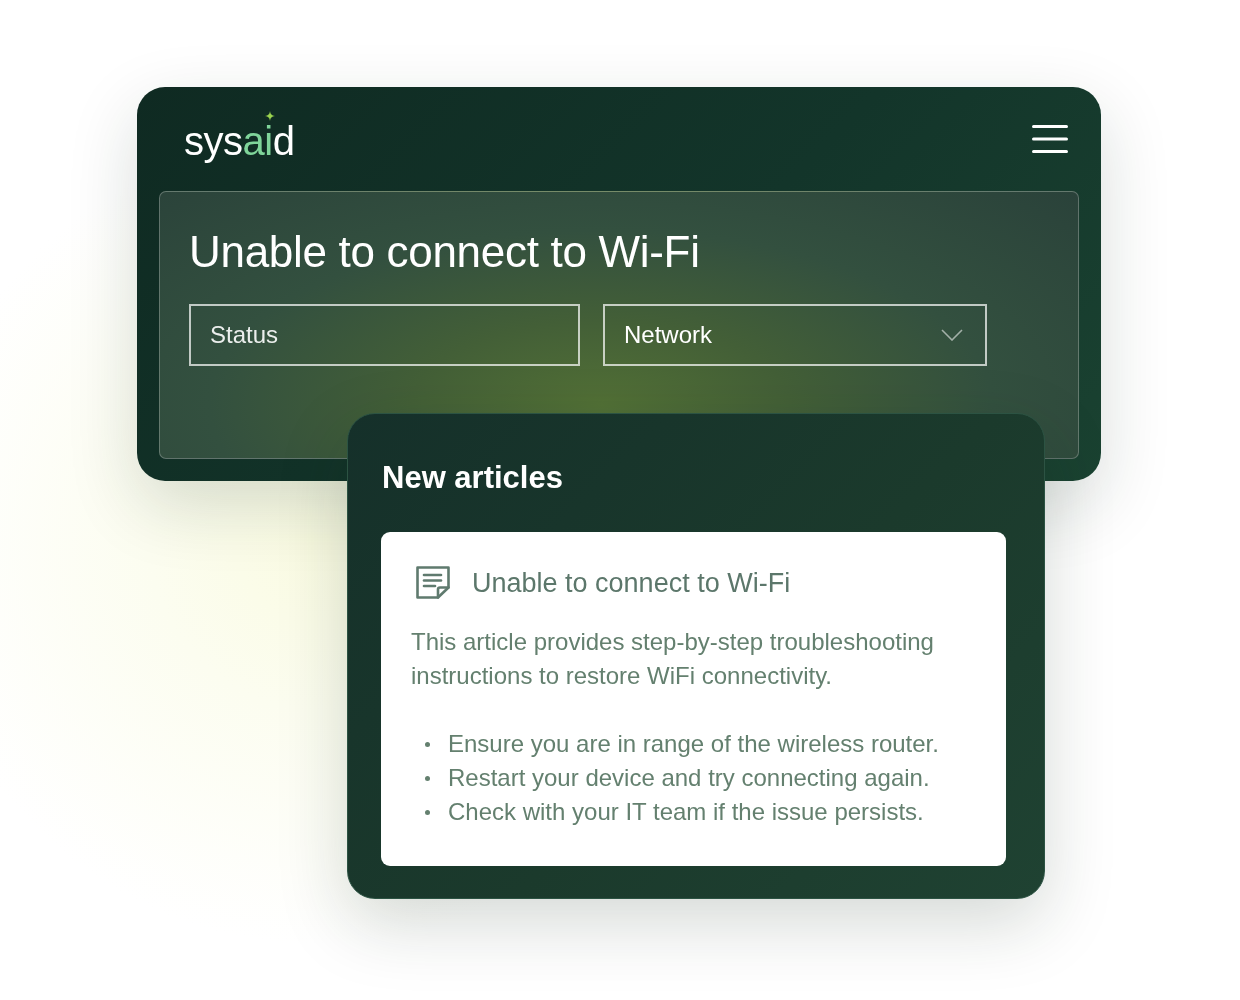  Describe the element at coordinates (473, 478) in the screenshot. I see `articles-heading: New articles` at that location.